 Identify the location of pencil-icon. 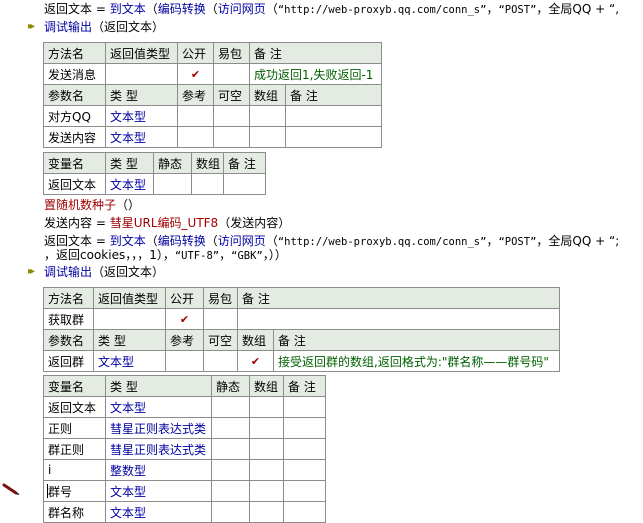
(11, 489).